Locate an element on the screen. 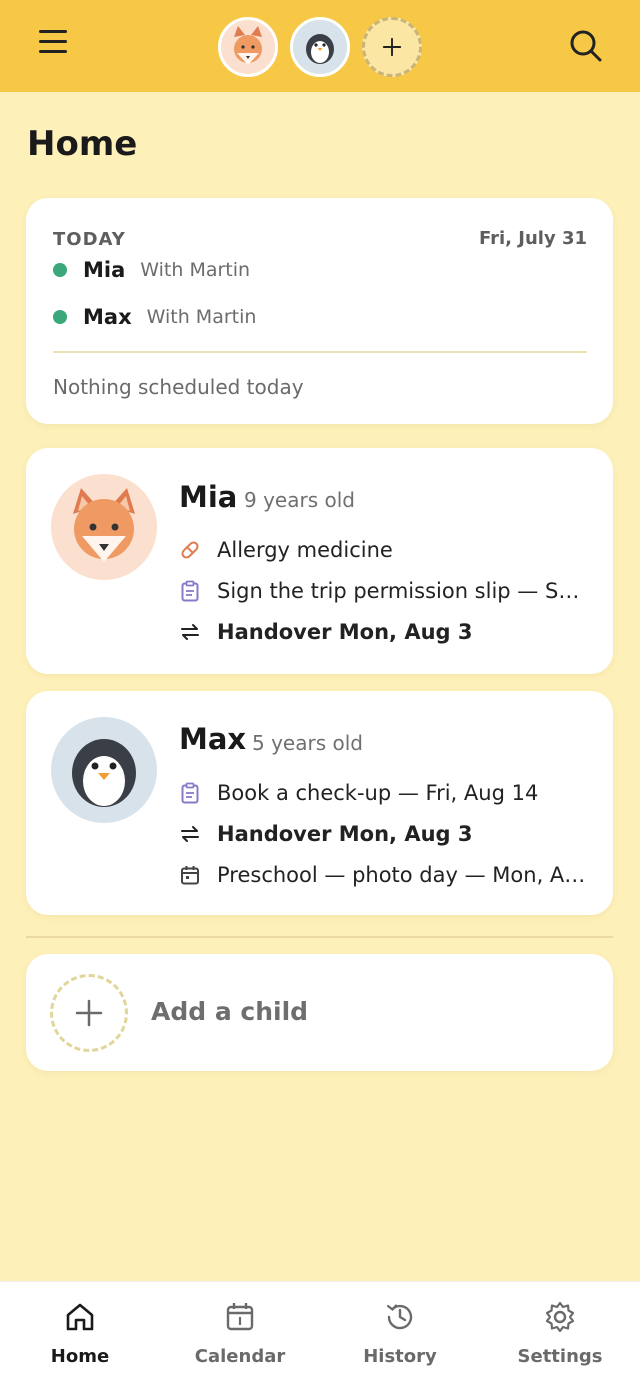  child-age: 5 years old is located at coordinates (307, 743).